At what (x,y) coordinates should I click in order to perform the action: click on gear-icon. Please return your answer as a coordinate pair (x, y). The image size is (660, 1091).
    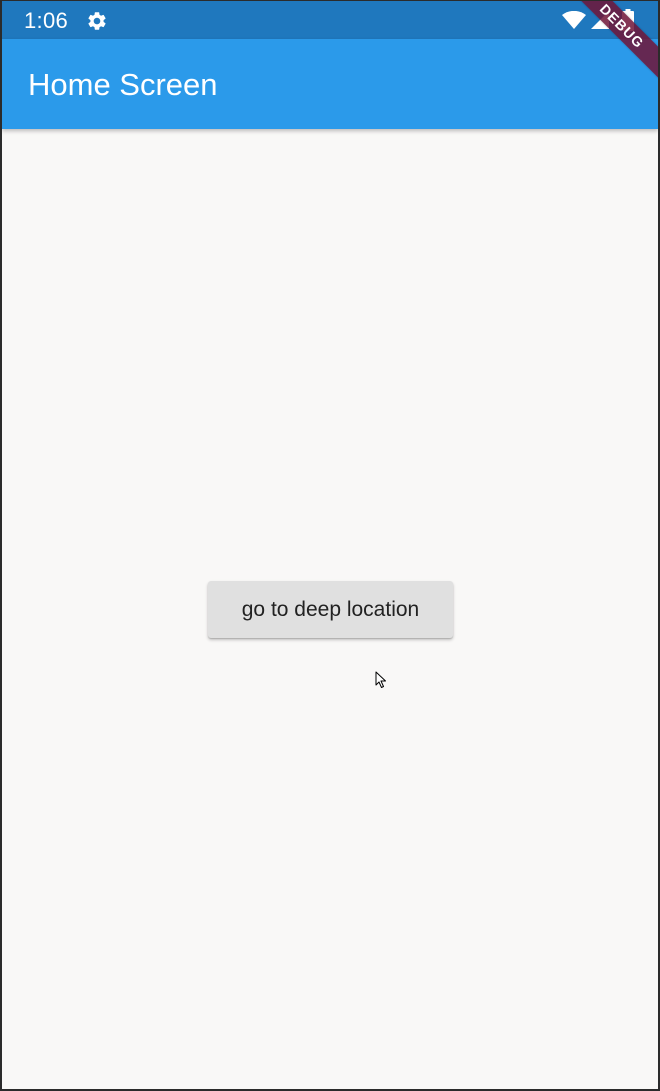
    Looking at the image, I should click on (97, 21).